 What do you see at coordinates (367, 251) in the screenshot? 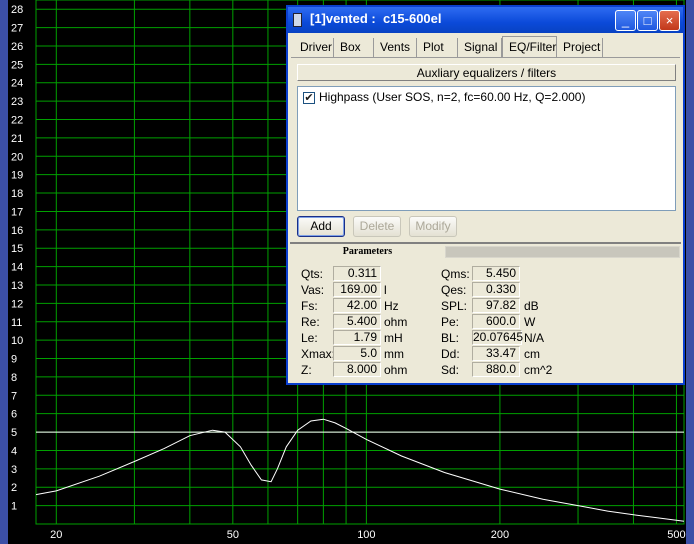
I see `parameters-heading: Parameters` at bounding box center [367, 251].